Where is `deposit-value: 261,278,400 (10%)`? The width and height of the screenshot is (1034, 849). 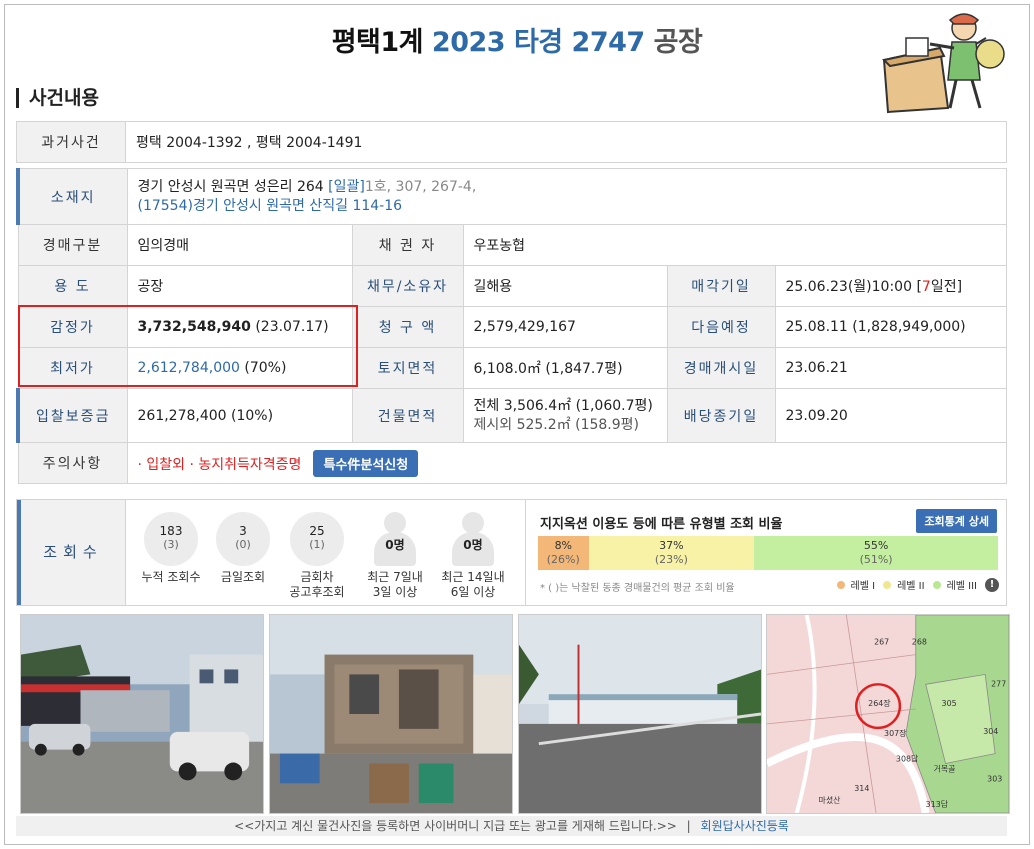
deposit-value: 261,278,400 (10%) is located at coordinates (239, 415).